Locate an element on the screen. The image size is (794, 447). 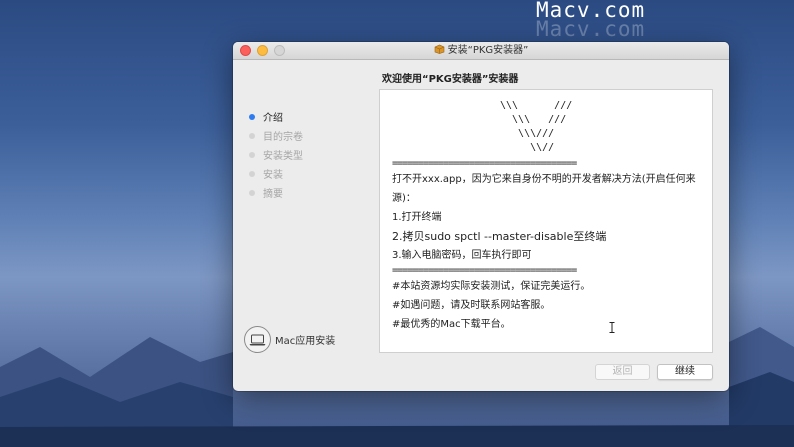
step-label: 目的宗卷 is located at coordinates (283, 137).